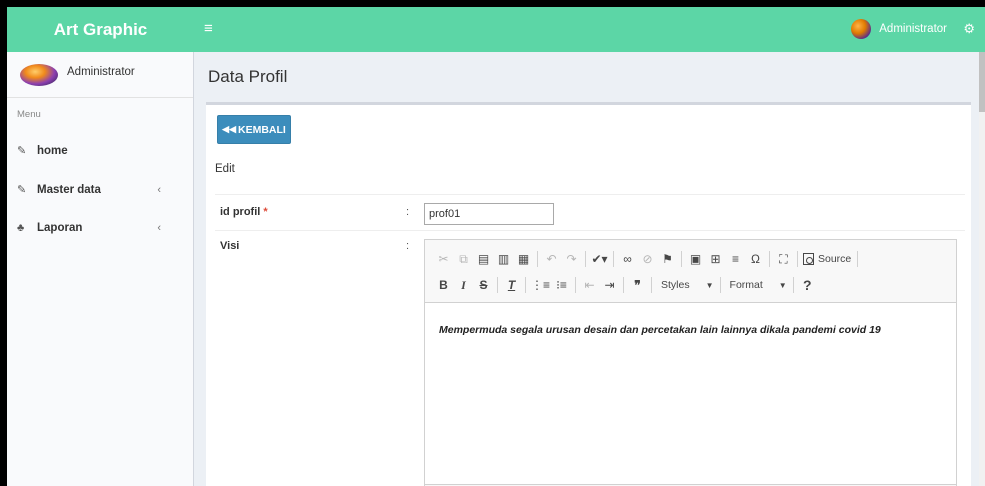  What do you see at coordinates (627, 285) in the screenshot?
I see `toolbar-row-2: B I S T ⋮≡ ⁝≡ ⇤ ⇥ ❞ Styles ▼ Format ▼ ?` at bounding box center [627, 285].